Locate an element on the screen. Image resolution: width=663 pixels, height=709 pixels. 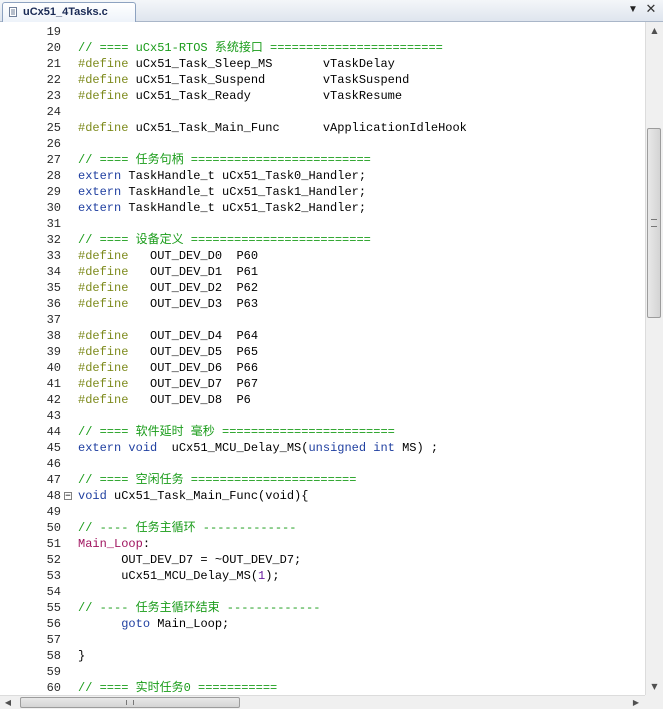
code-line: 27 // ==== 任务句柄 ========================= is located at coordinates (322, 160).